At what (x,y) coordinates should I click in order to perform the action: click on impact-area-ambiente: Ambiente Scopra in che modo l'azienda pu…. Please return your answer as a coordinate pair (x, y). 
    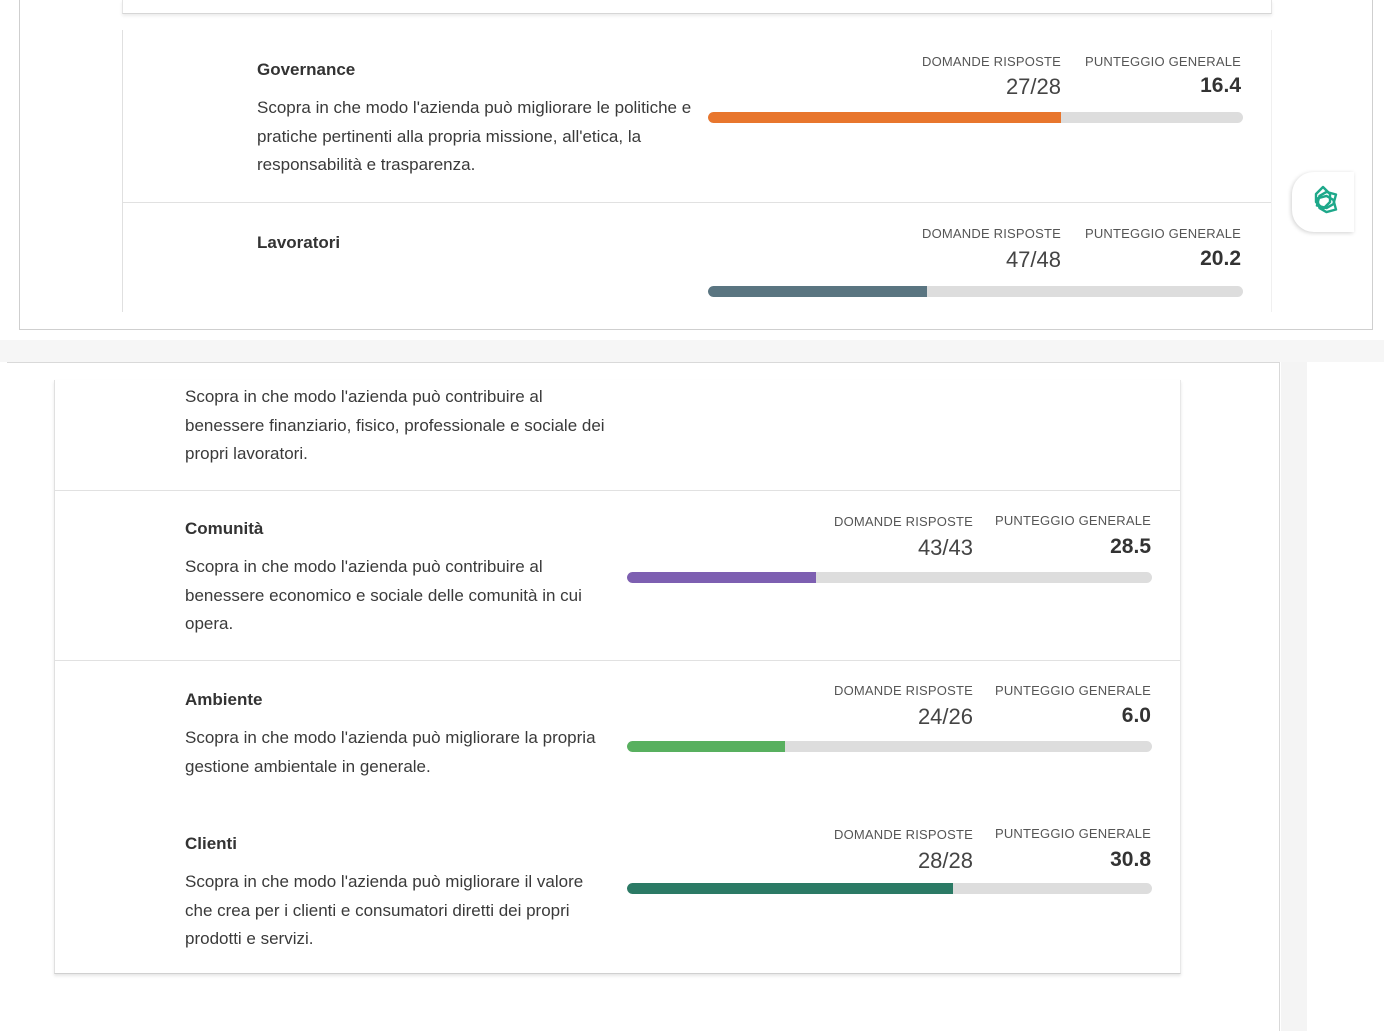
    Looking at the image, I should click on (617, 733).